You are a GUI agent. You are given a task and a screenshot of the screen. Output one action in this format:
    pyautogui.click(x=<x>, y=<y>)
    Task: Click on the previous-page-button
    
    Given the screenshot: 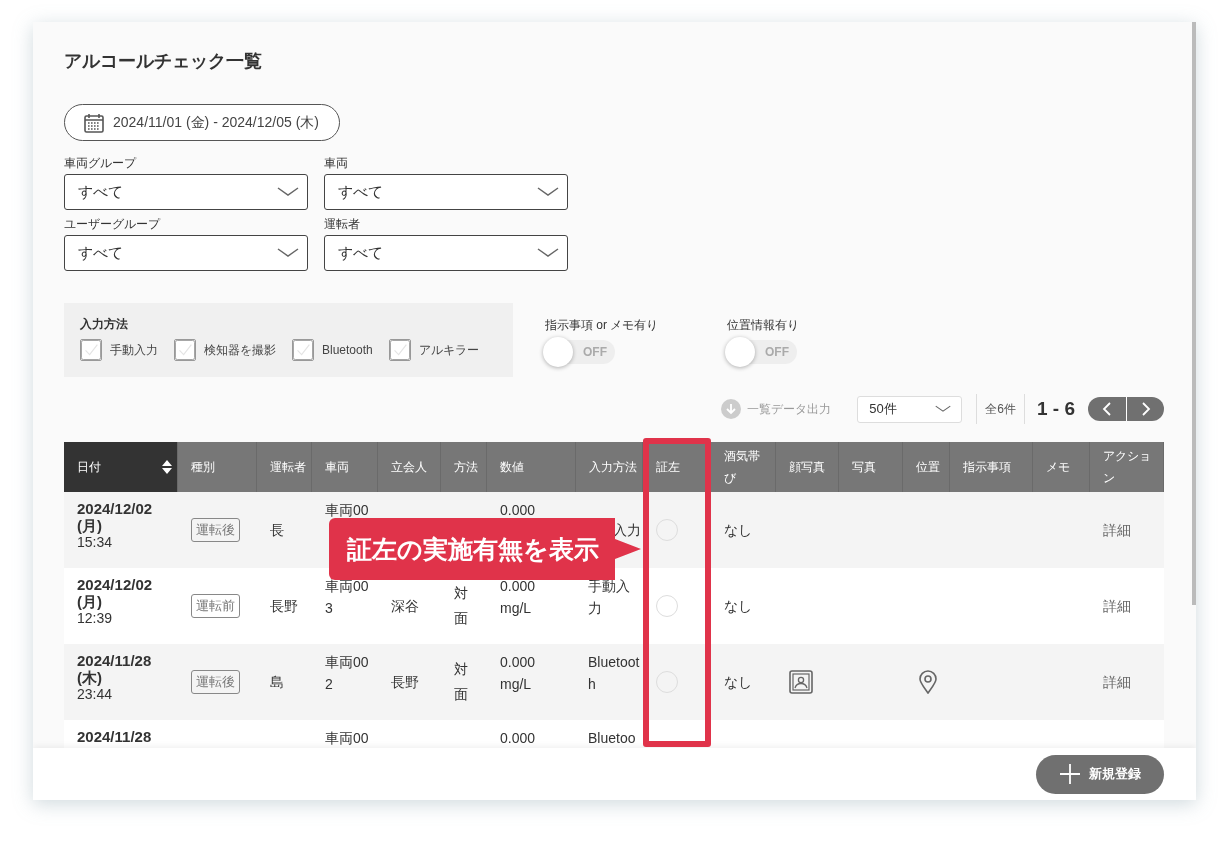 What is the action you would take?
    pyautogui.click(x=1107, y=409)
    